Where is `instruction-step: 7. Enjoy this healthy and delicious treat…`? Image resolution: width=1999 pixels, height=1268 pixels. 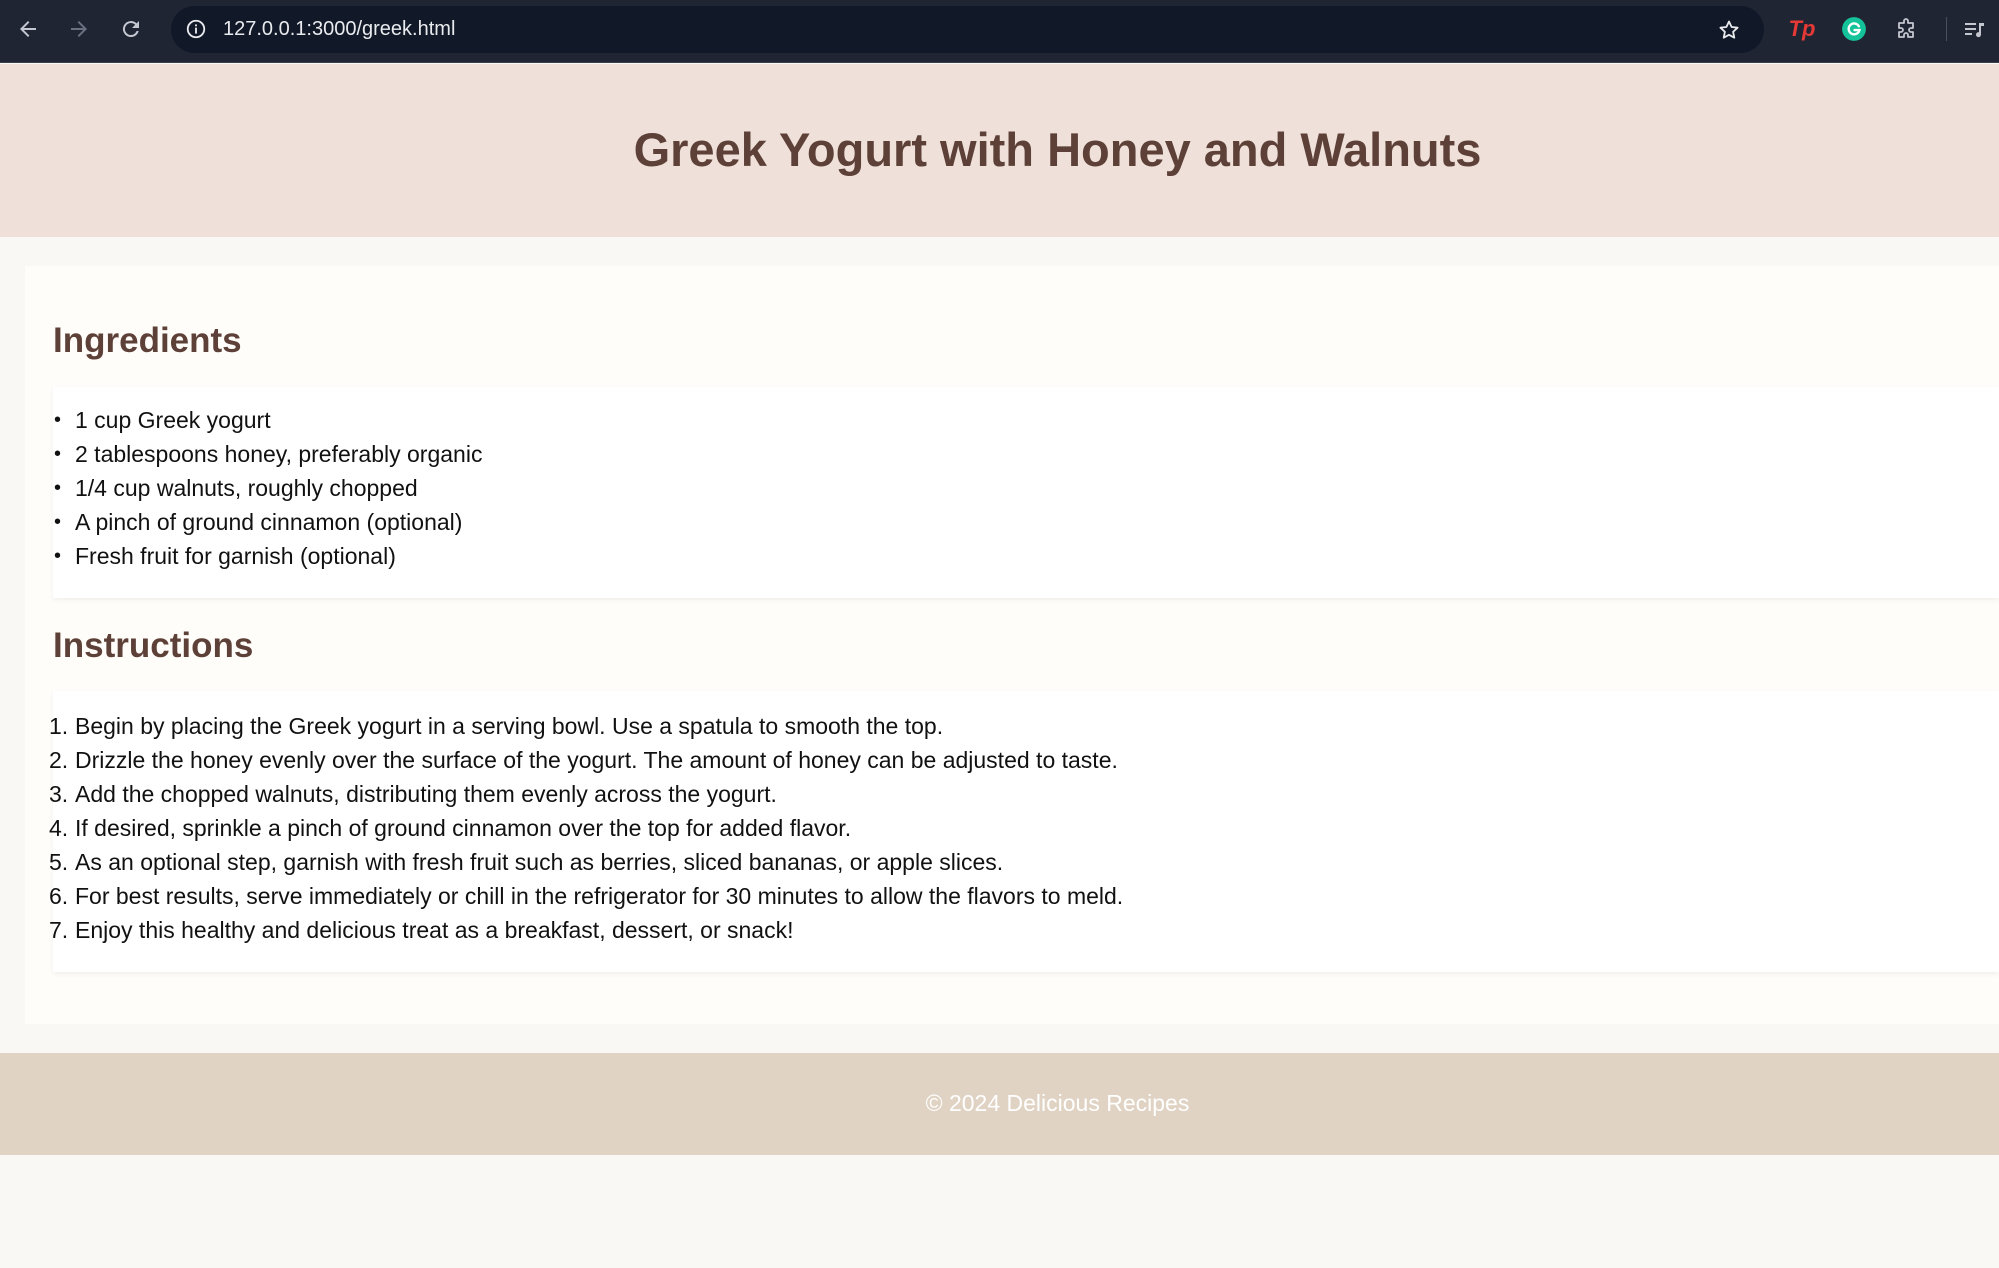
instruction-step: 7. Enjoy this healthy and delicious treat… is located at coordinates (586, 930).